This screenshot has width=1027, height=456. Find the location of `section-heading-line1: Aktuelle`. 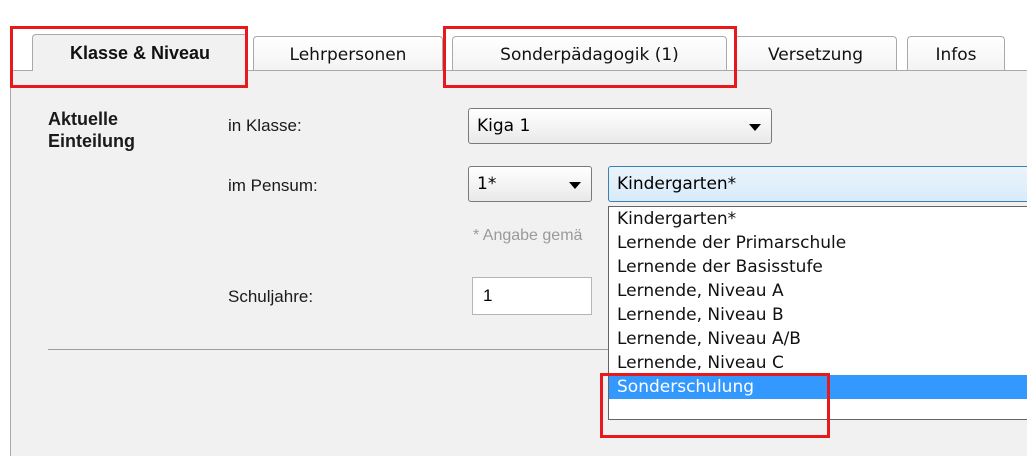

section-heading-line1: Aktuelle is located at coordinates (83, 119).